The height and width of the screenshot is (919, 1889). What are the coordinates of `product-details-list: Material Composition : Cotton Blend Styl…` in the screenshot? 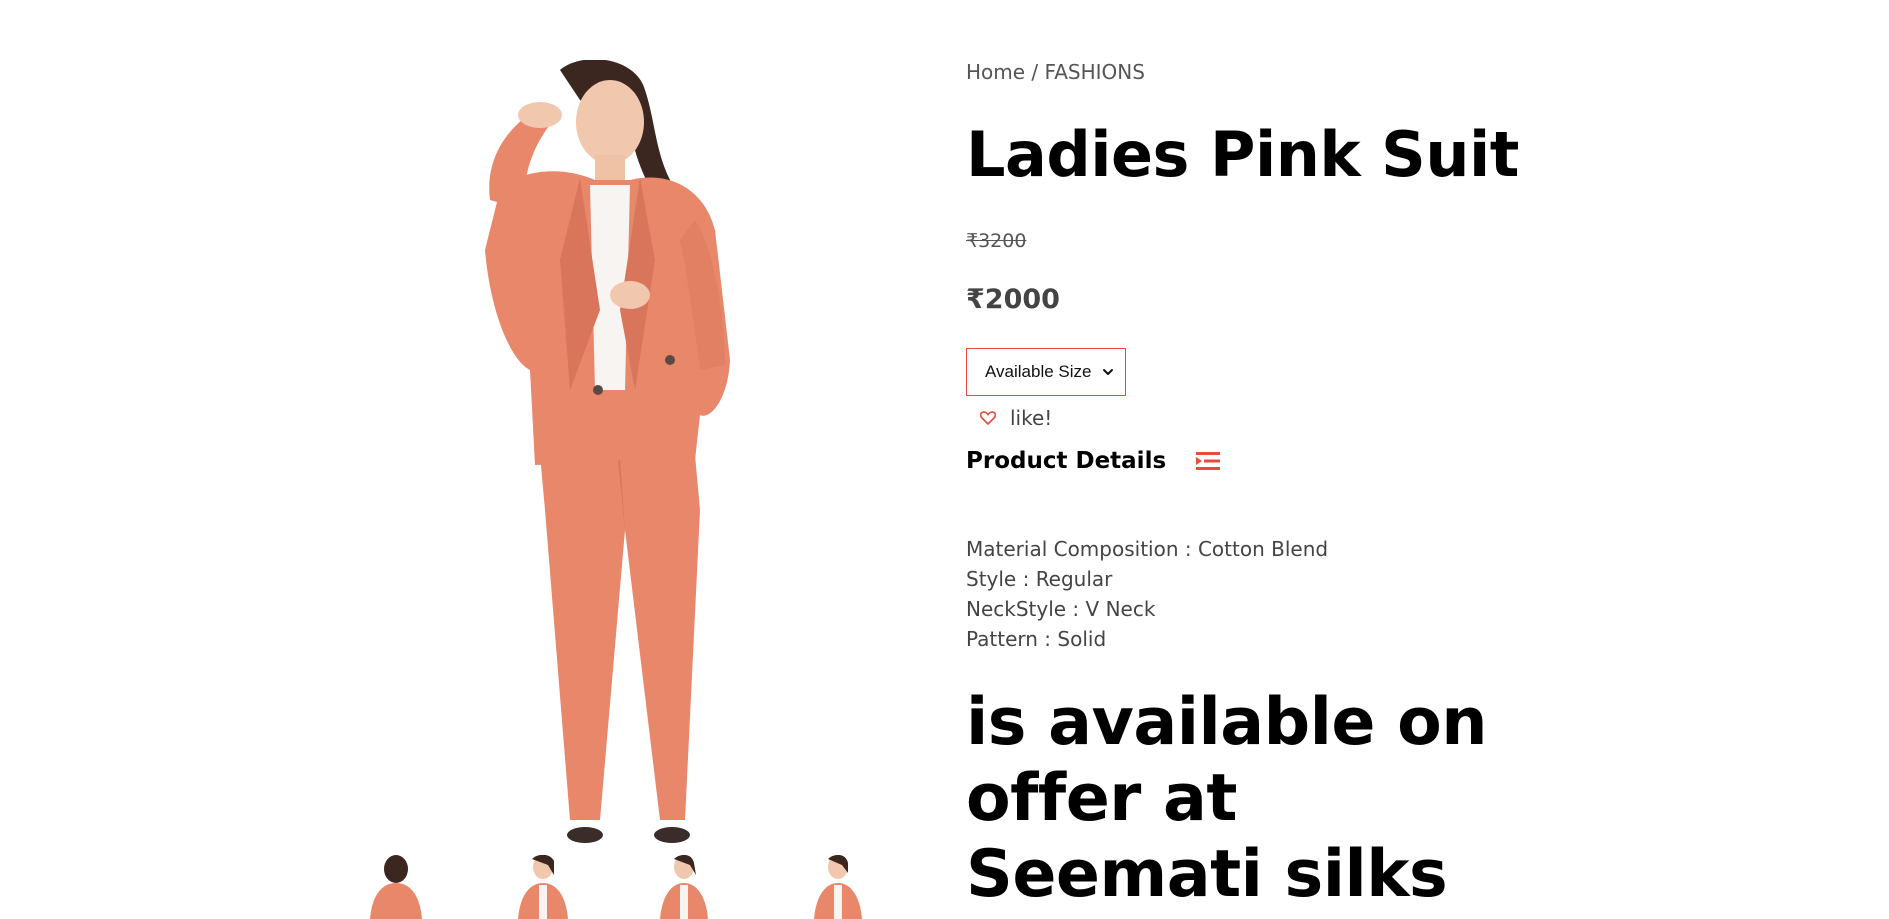 It's located at (1147, 594).